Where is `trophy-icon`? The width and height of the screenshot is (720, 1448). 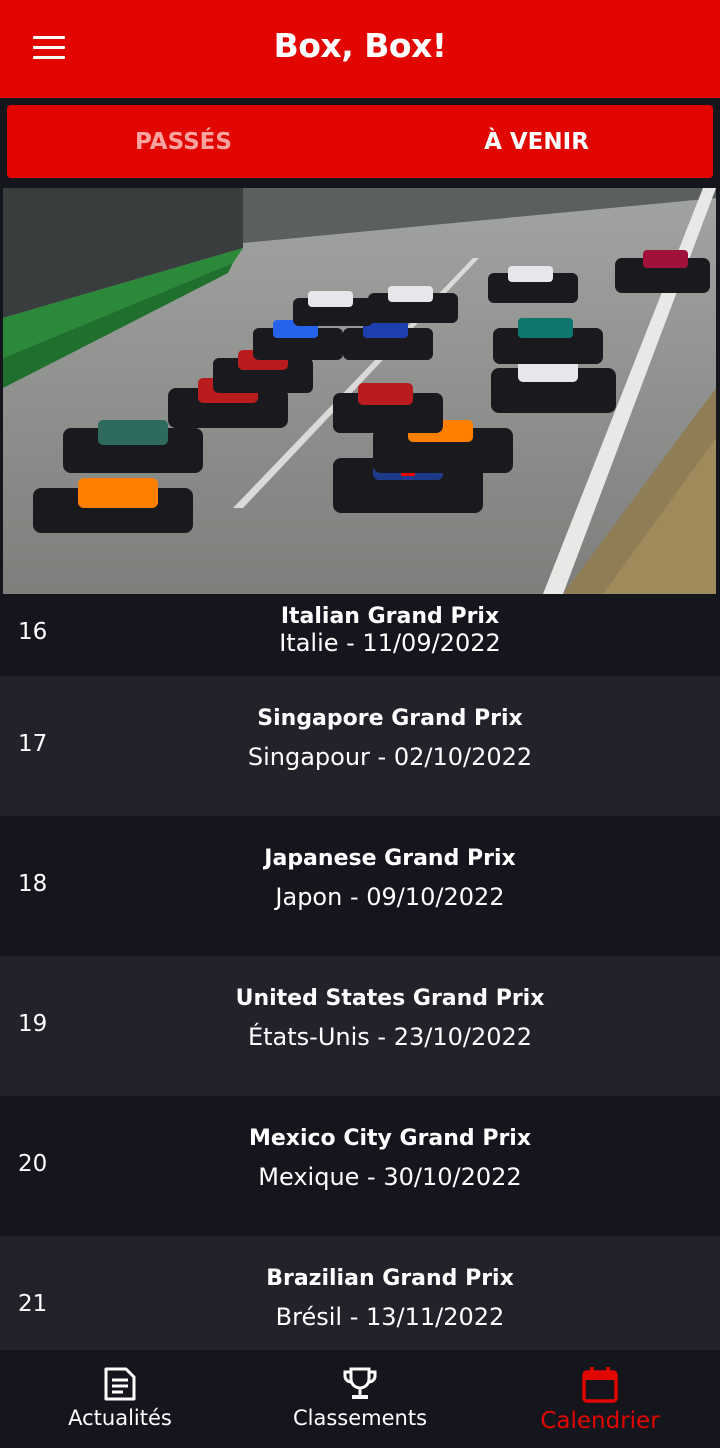
trophy-icon is located at coordinates (360, 1383).